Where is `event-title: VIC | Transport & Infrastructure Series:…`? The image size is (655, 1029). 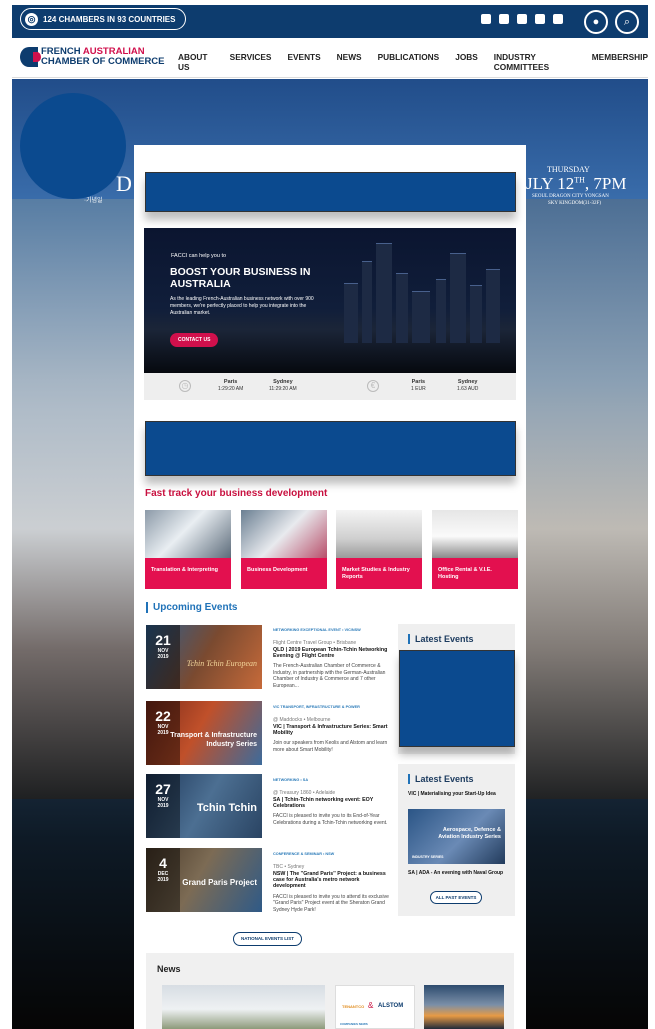 event-title: VIC | Transport & Infrastructure Series:… is located at coordinates (333, 730).